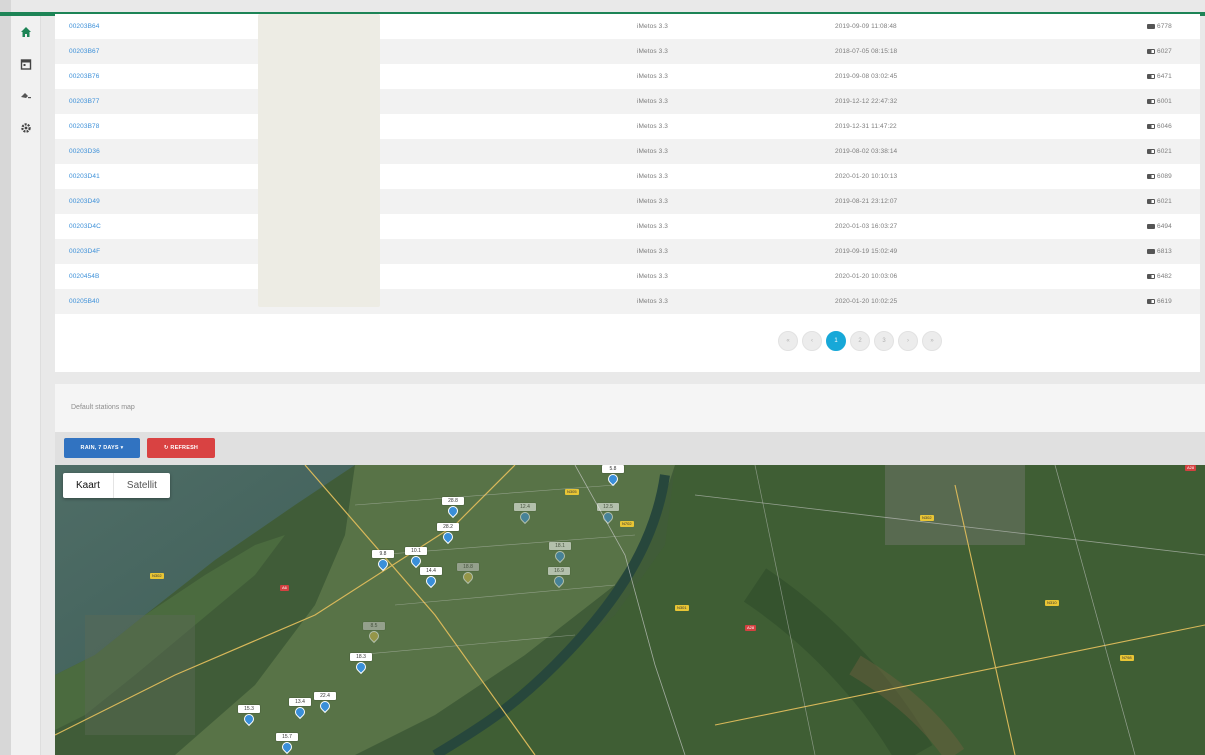 The image size is (1205, 755). Describe the element at coordinates (866, 76) in the screenshot. I see `last-communication: 2019-09-08 03:02:45` at that location.